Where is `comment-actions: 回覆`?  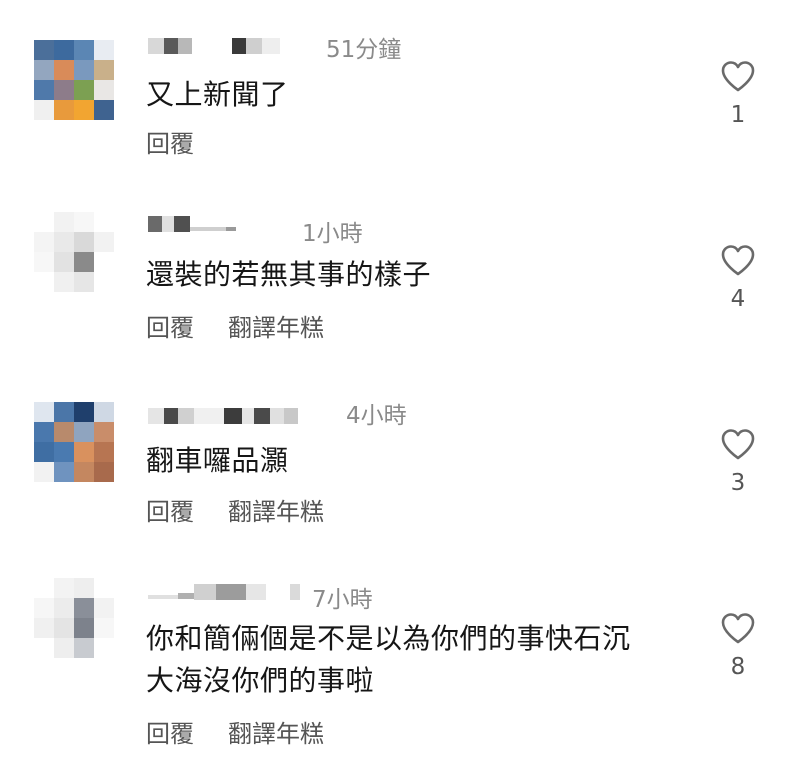
comment-actions: 回覆 is located at coordinates (170, 141).